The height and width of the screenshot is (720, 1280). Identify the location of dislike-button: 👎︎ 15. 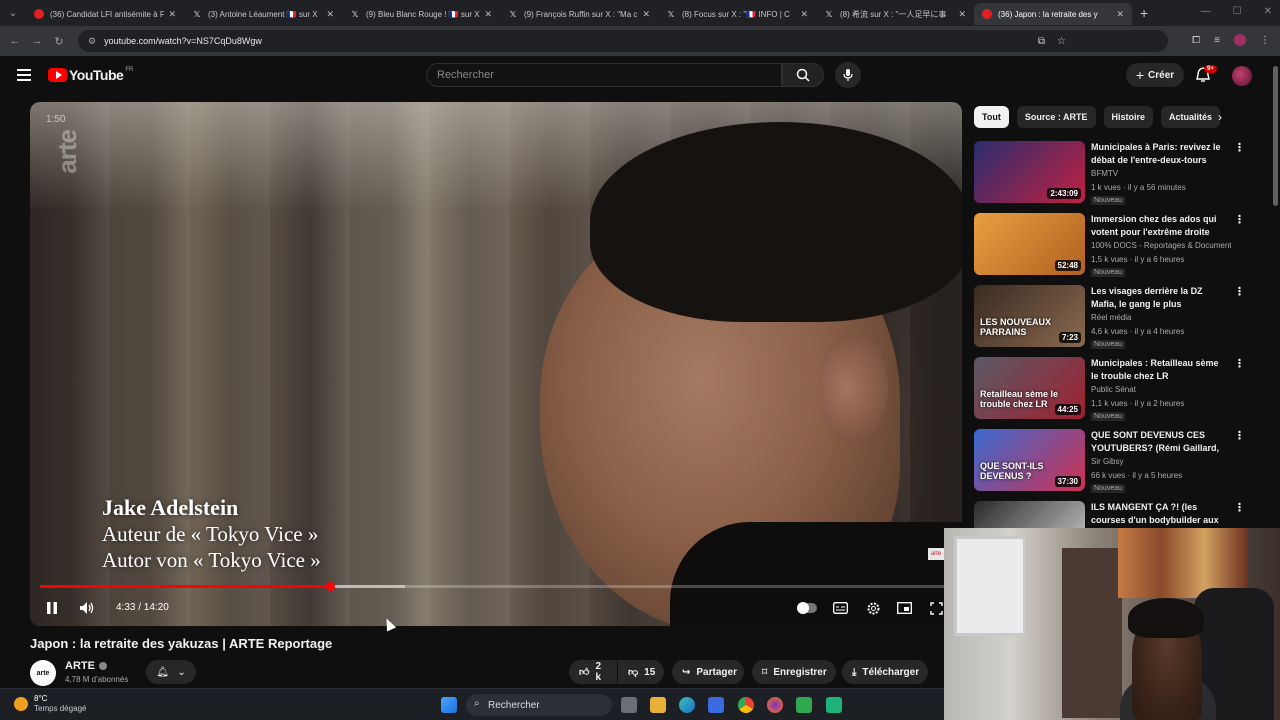
(641, 672).